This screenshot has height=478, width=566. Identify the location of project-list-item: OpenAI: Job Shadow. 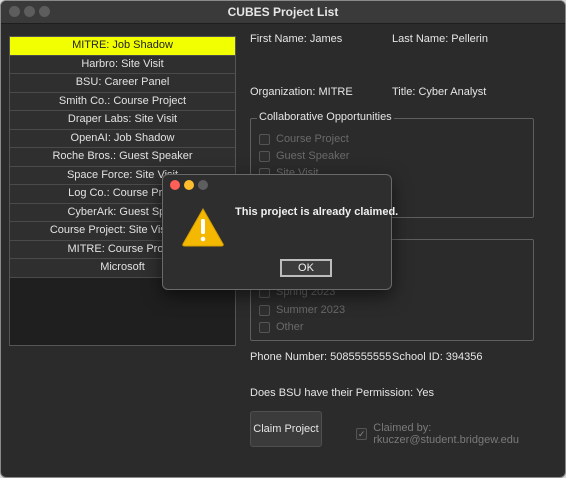
(122, 138).